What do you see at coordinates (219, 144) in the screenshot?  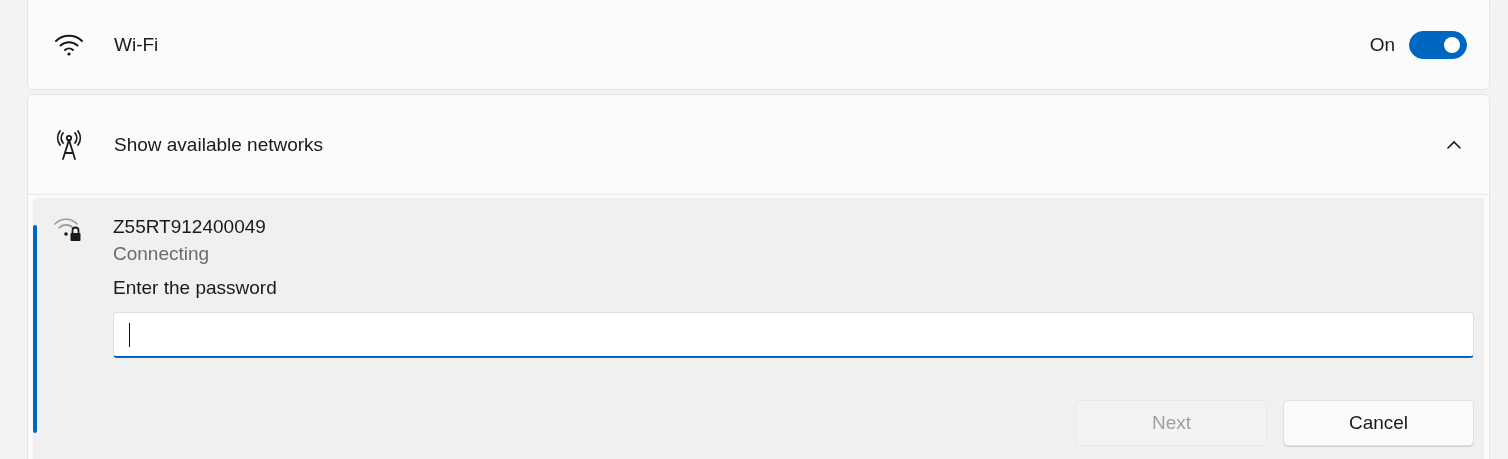 I see `section-label: Show available networks` at bounding box center [219, 144].